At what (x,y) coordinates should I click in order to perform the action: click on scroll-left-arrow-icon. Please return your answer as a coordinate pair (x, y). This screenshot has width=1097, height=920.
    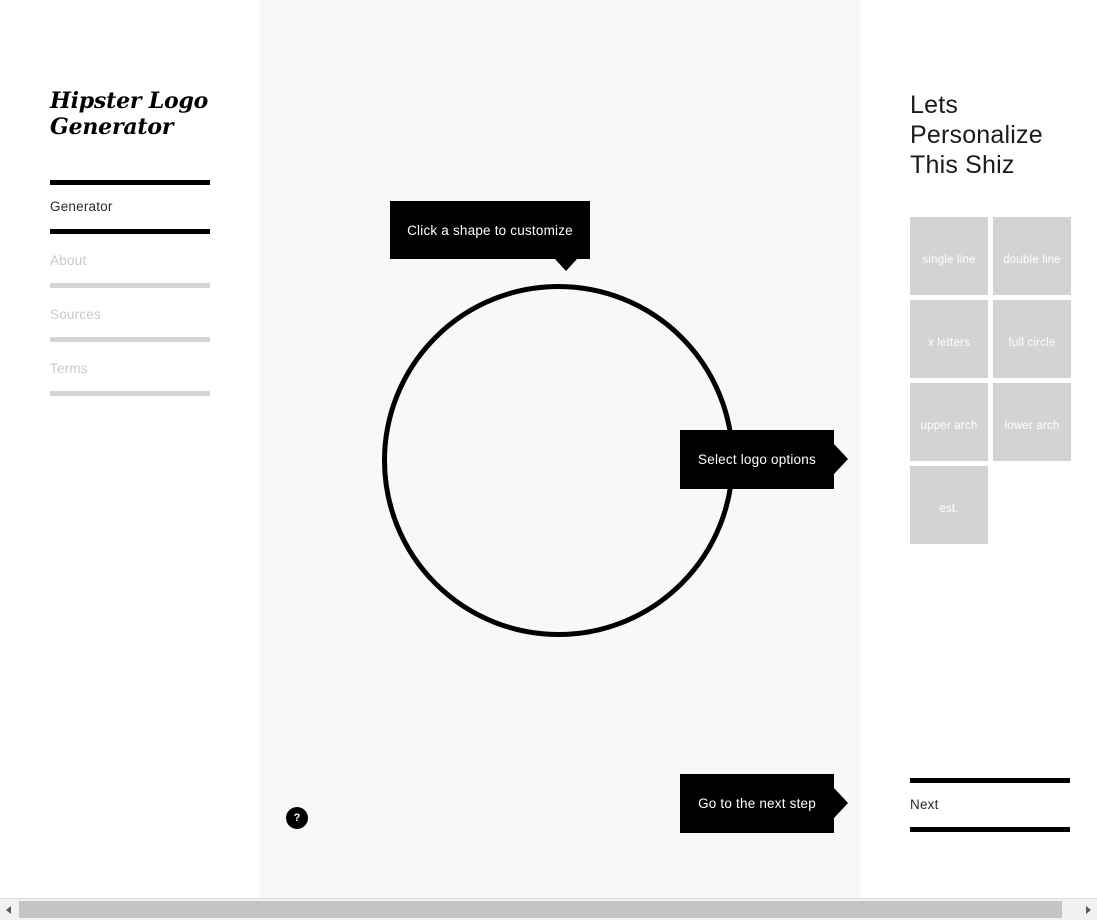
    Looking at the image, I should click on (8, 909).